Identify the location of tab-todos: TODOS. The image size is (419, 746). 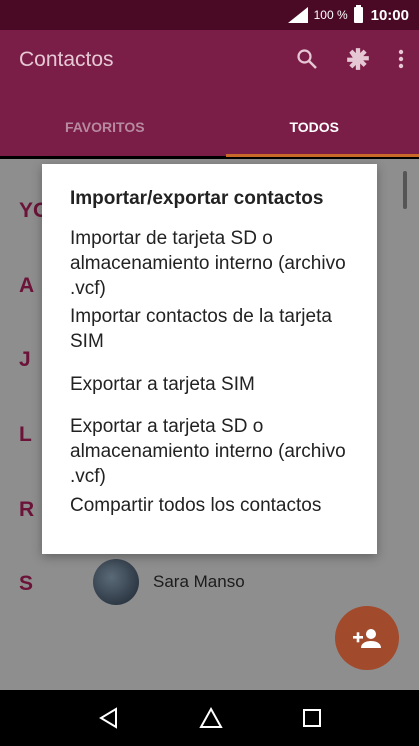
(314, 135).